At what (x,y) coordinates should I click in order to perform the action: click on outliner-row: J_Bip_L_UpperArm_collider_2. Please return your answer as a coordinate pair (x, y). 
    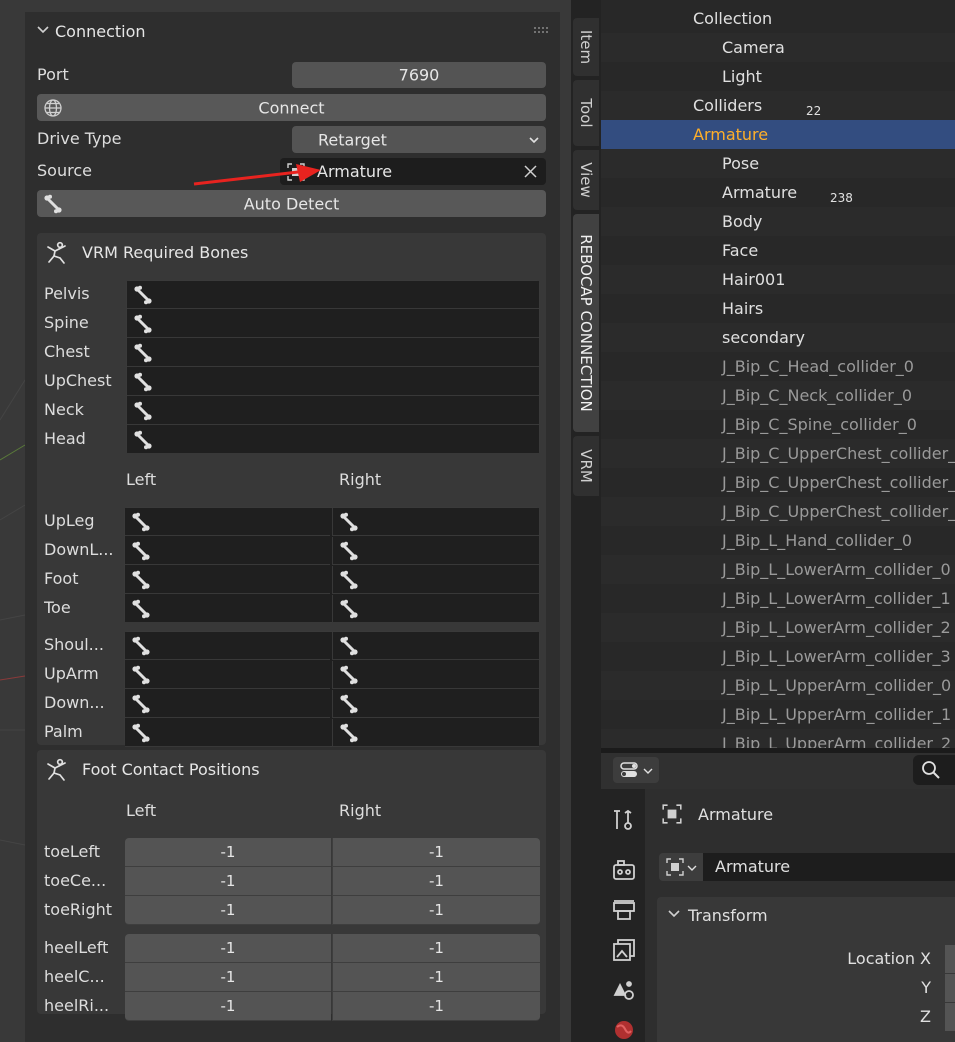
    Looking at the image, I should click on (778, 738).